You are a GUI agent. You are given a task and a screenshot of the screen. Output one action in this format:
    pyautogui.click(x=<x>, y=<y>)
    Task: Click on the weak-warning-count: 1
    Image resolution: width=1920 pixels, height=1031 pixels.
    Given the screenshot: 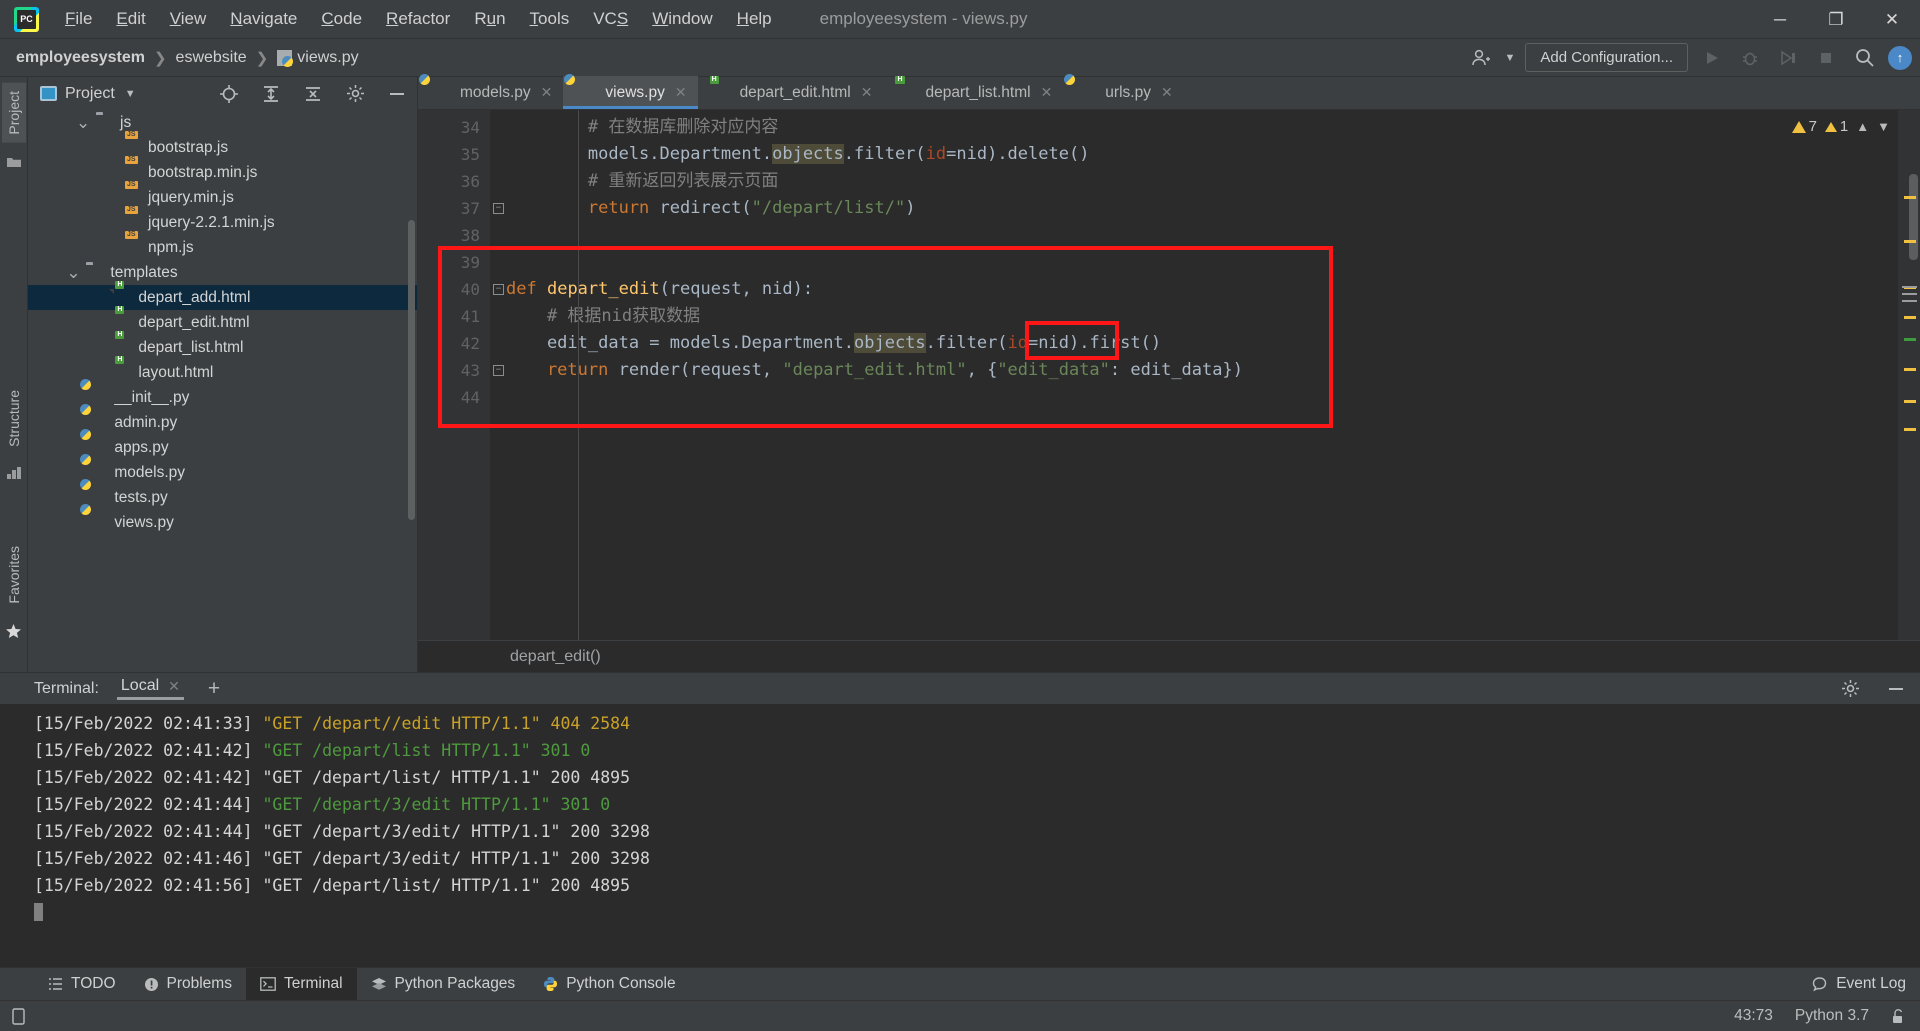 What is the action you would take?
    pyautogui.click(x=1836, y=126)
    